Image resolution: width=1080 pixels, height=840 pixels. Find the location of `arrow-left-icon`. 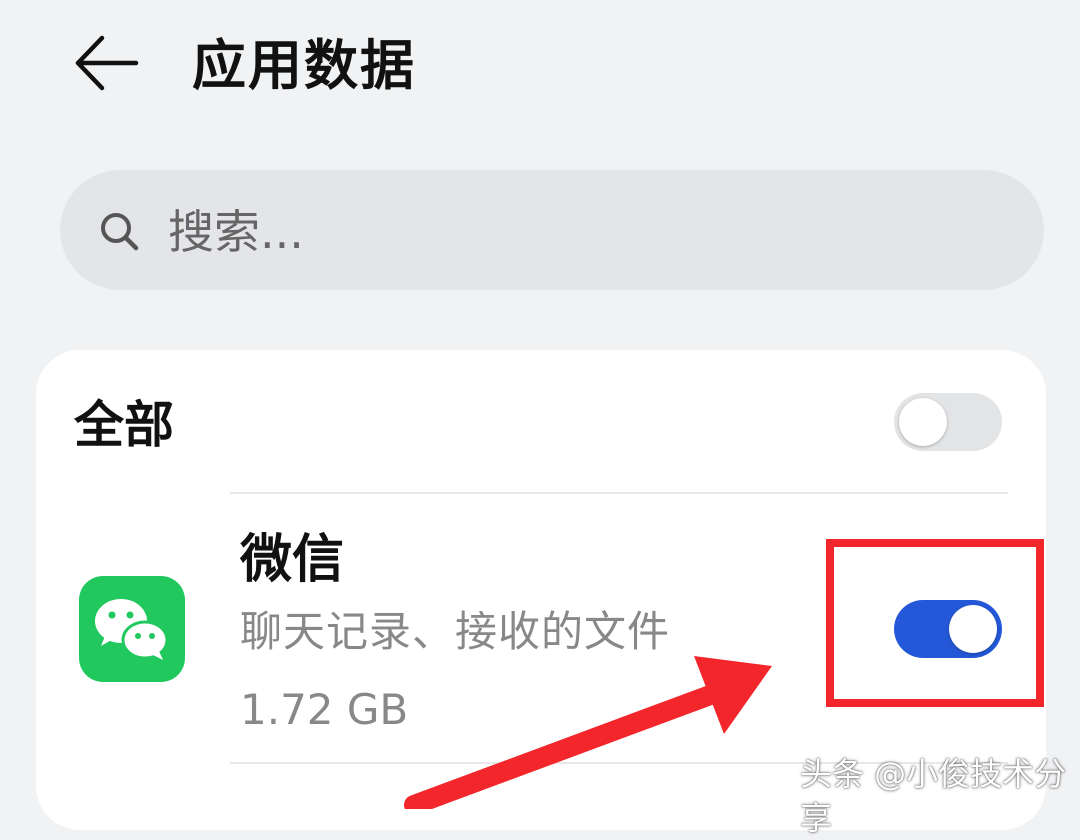

arrow-left-icon is located at coordinates (107, 63).